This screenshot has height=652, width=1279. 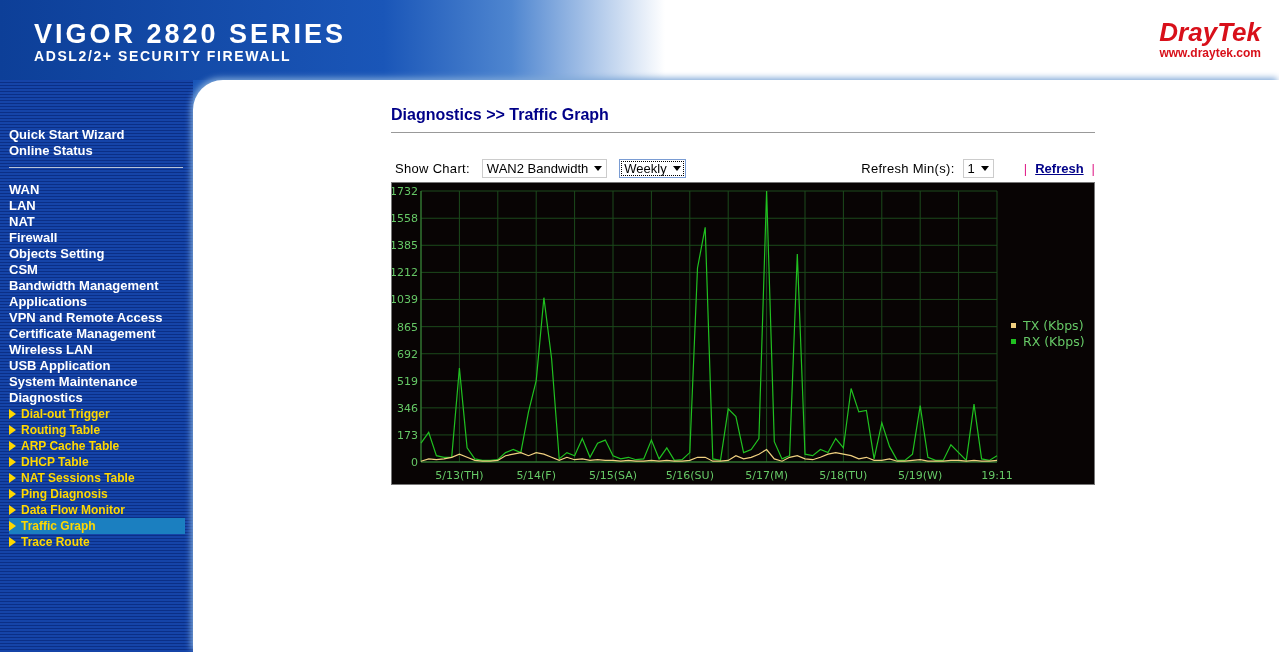 I want to click on y-tick-label: 865, so click(x=407, y=327).